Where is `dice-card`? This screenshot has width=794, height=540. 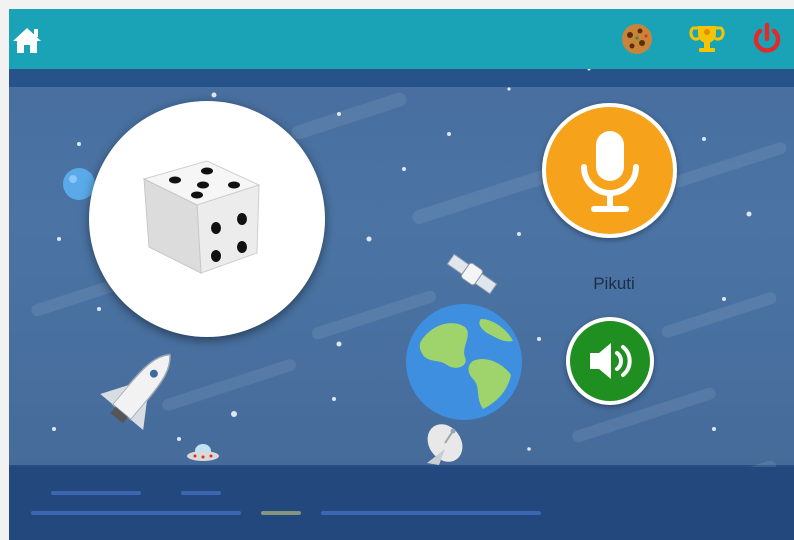 dice-card is located at coordinates (207, 219).